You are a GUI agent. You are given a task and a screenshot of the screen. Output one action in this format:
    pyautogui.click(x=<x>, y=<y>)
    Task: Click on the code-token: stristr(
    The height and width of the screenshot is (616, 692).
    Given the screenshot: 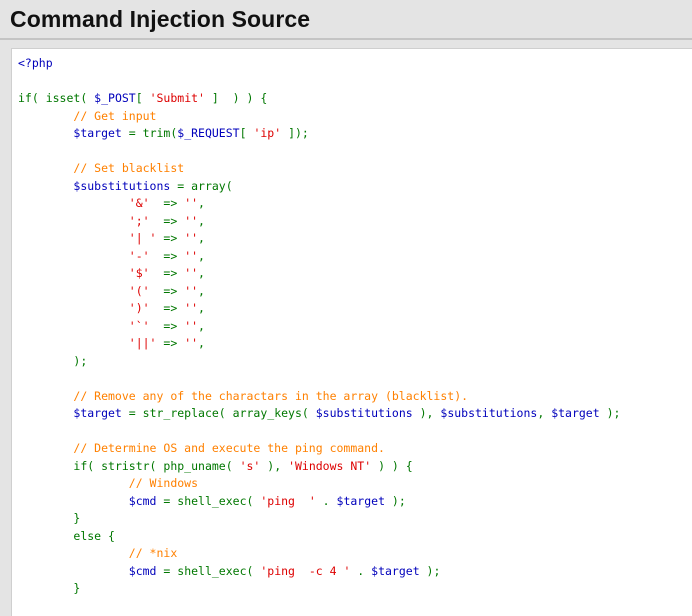 What is the action you would take?
    pyautogui.click(x=132, y=465)
    